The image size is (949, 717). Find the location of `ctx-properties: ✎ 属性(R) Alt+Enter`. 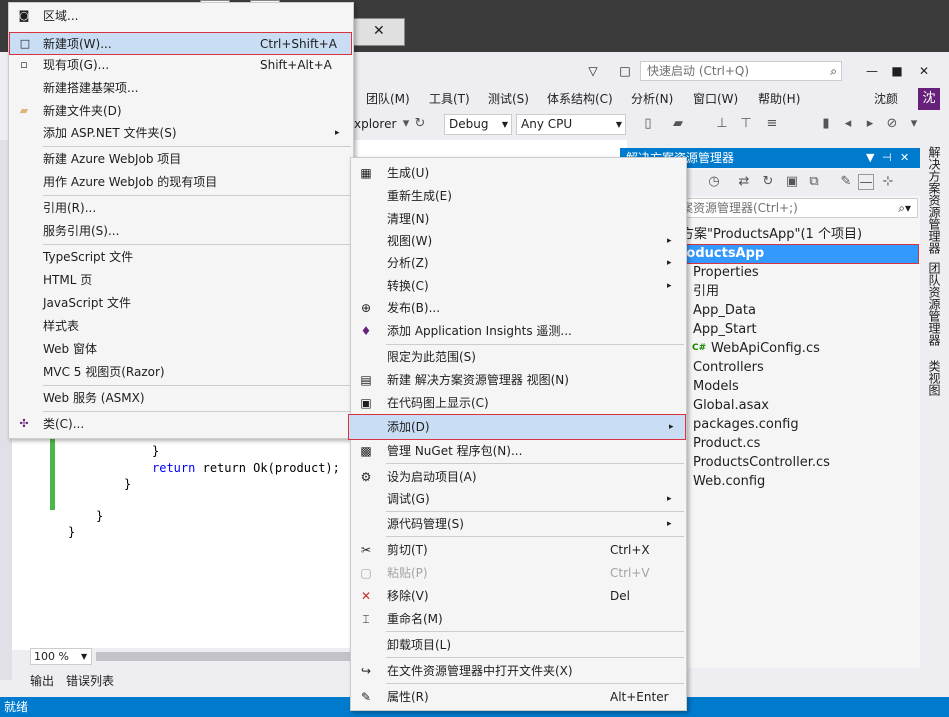

ctx-properties: ✎ 属性(R) Alt+Enter is located at coordinates (518, 697).